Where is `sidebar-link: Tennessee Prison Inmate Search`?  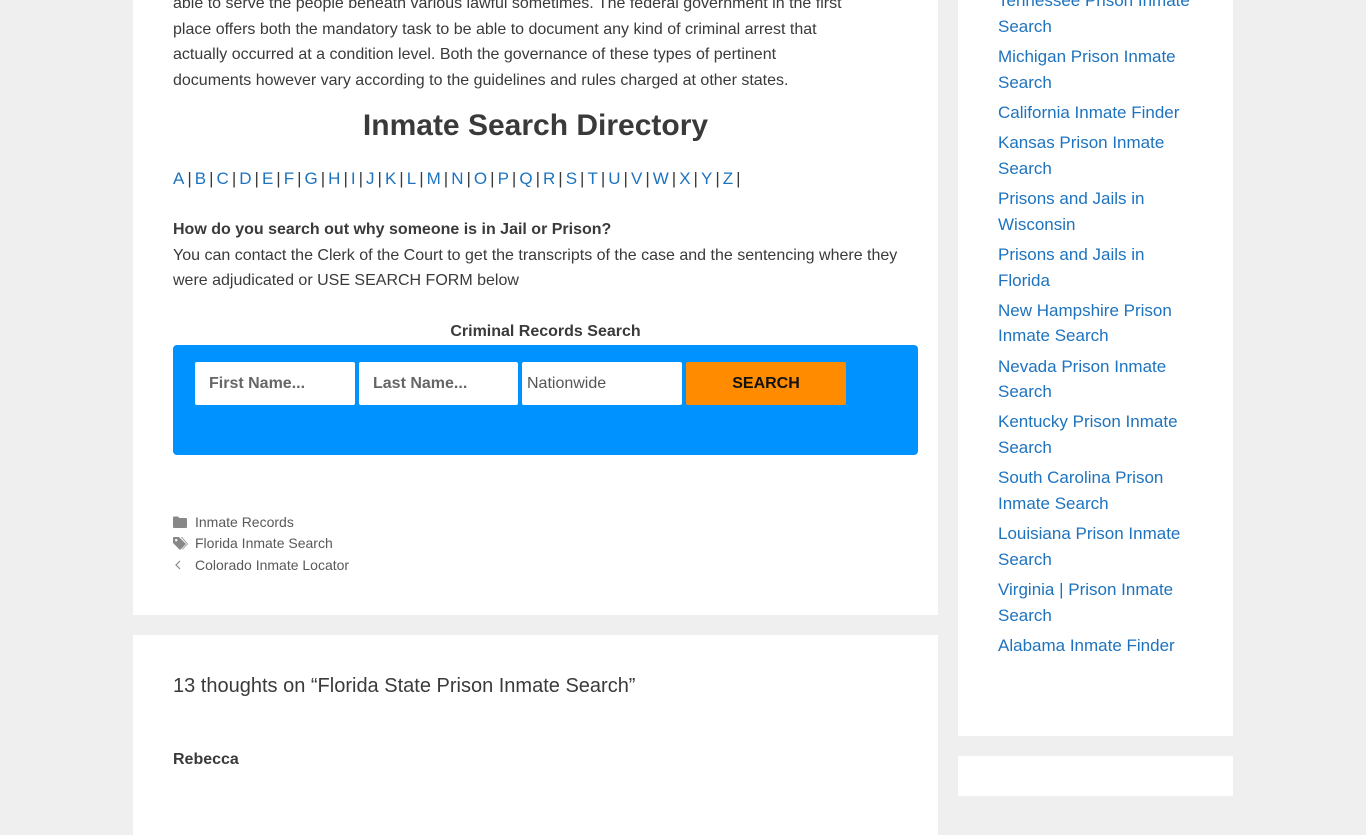
sidebar-link: Tennessee Prison Inmate Search is located at coordinates (1094, 18).